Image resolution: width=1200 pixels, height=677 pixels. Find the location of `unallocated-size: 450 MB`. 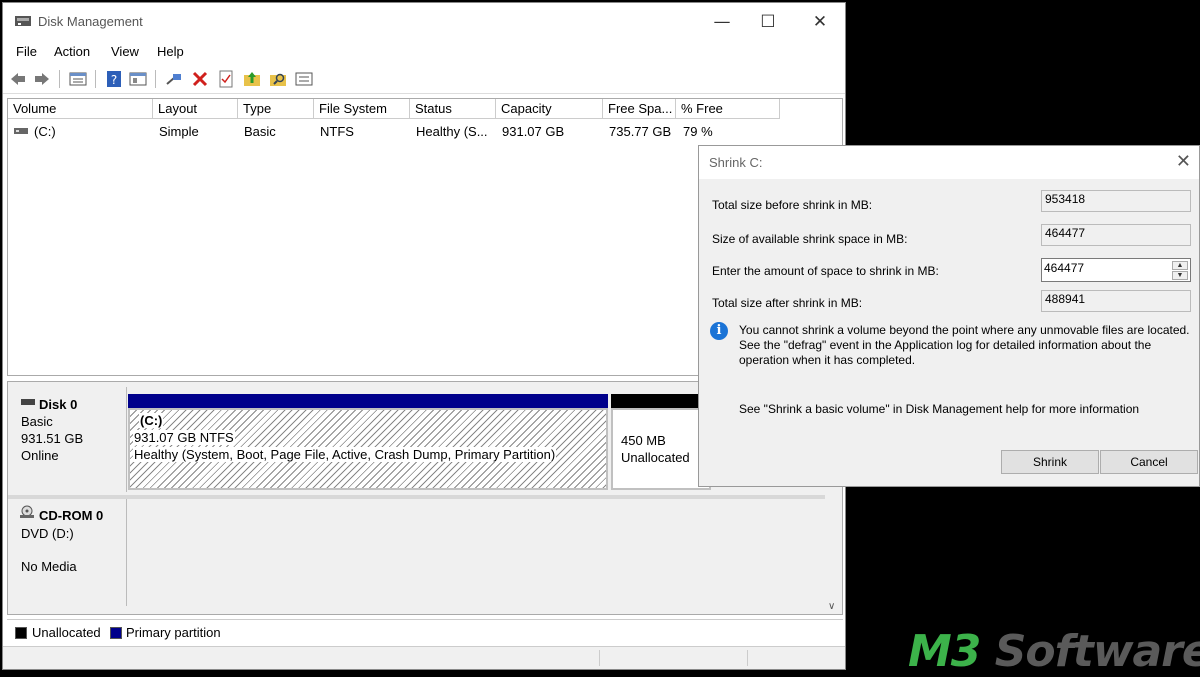

unallocated-size: 450 MB is located at coordinates (643, 440).